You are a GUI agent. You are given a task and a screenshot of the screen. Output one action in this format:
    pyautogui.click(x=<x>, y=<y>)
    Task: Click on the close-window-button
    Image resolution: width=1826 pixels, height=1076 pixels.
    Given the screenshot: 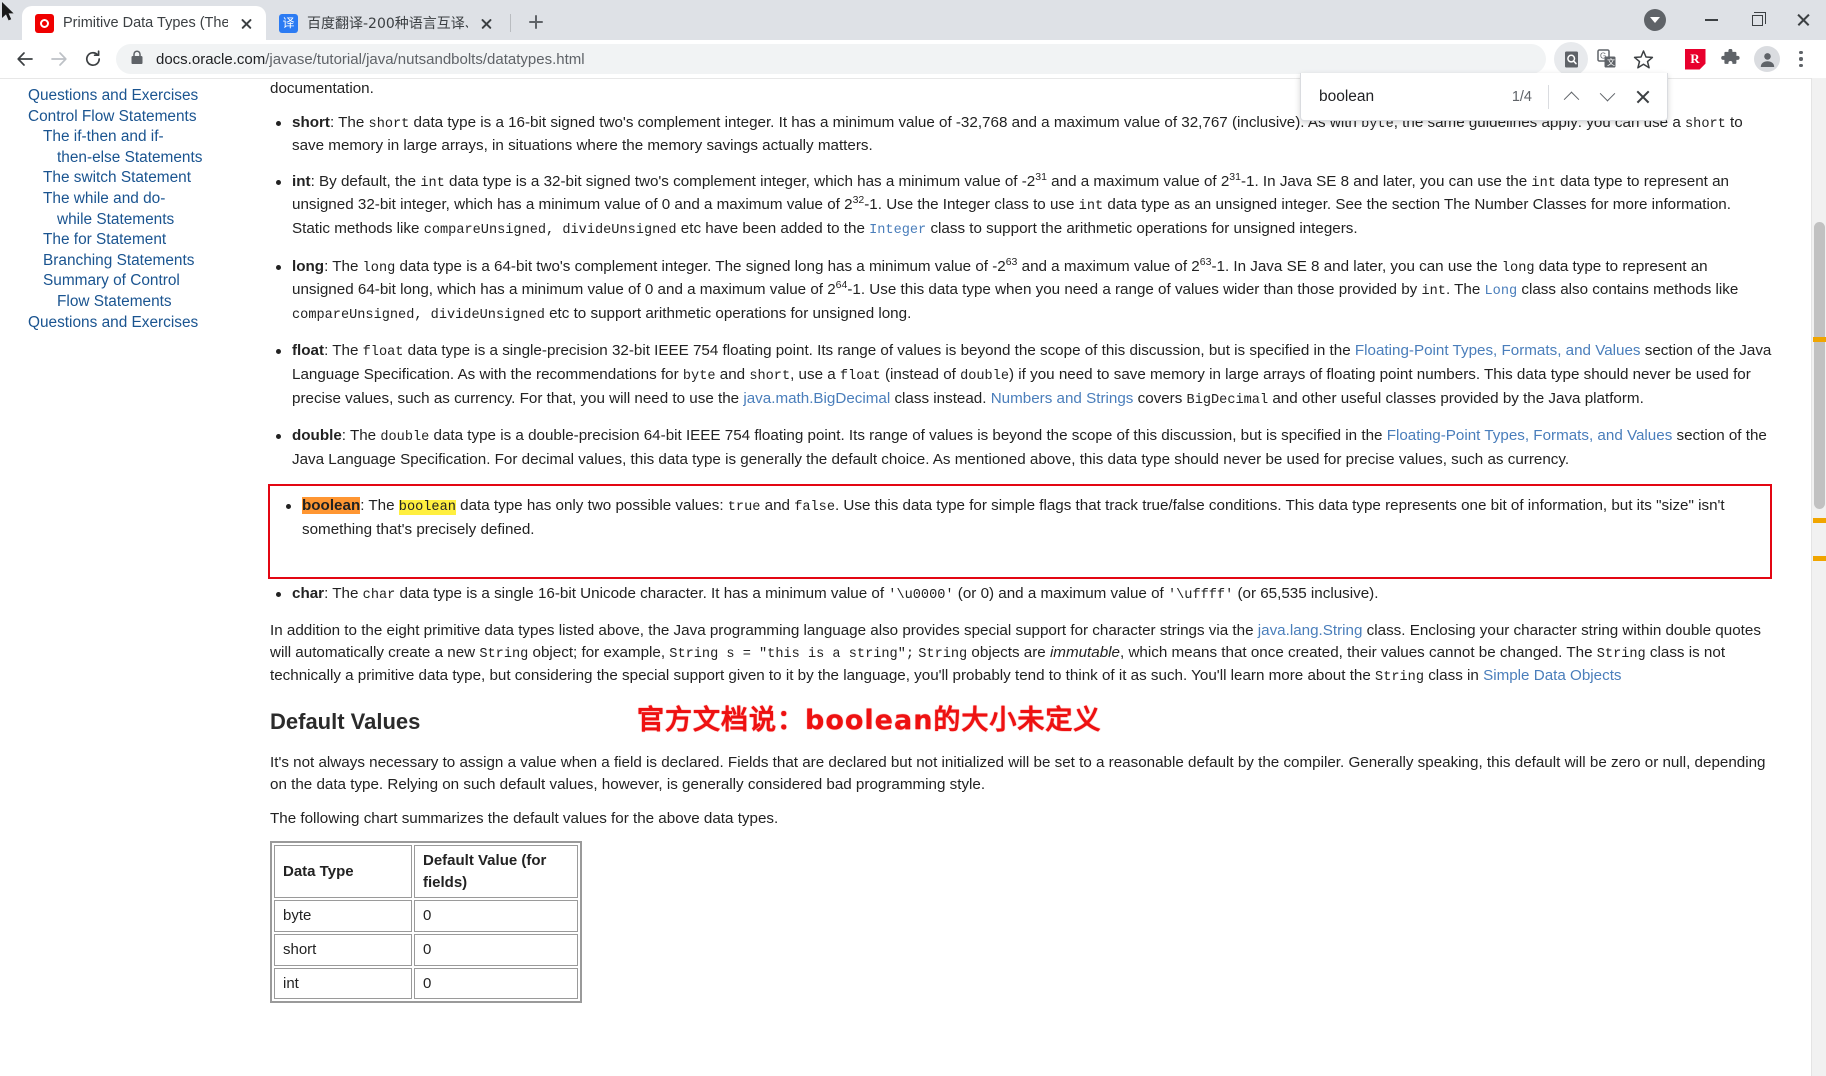 What is the action you would take?
    pyautogui.click(x=1803, y=20)
    